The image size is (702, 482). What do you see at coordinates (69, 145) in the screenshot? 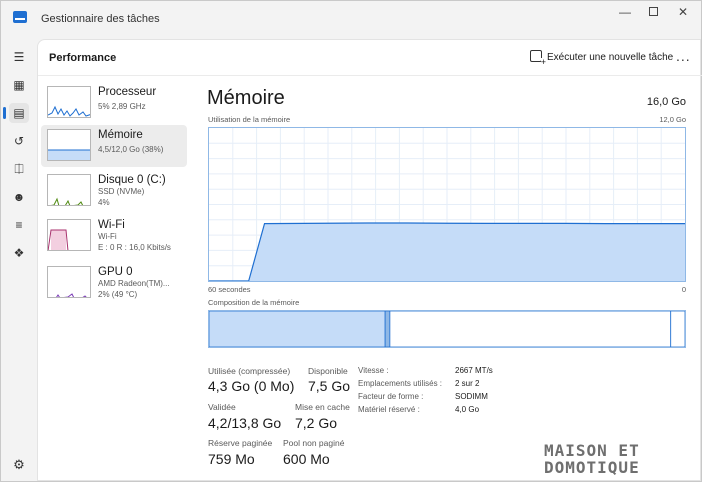
I see `memoire-thumbnail` at bounding box center [69, 145].